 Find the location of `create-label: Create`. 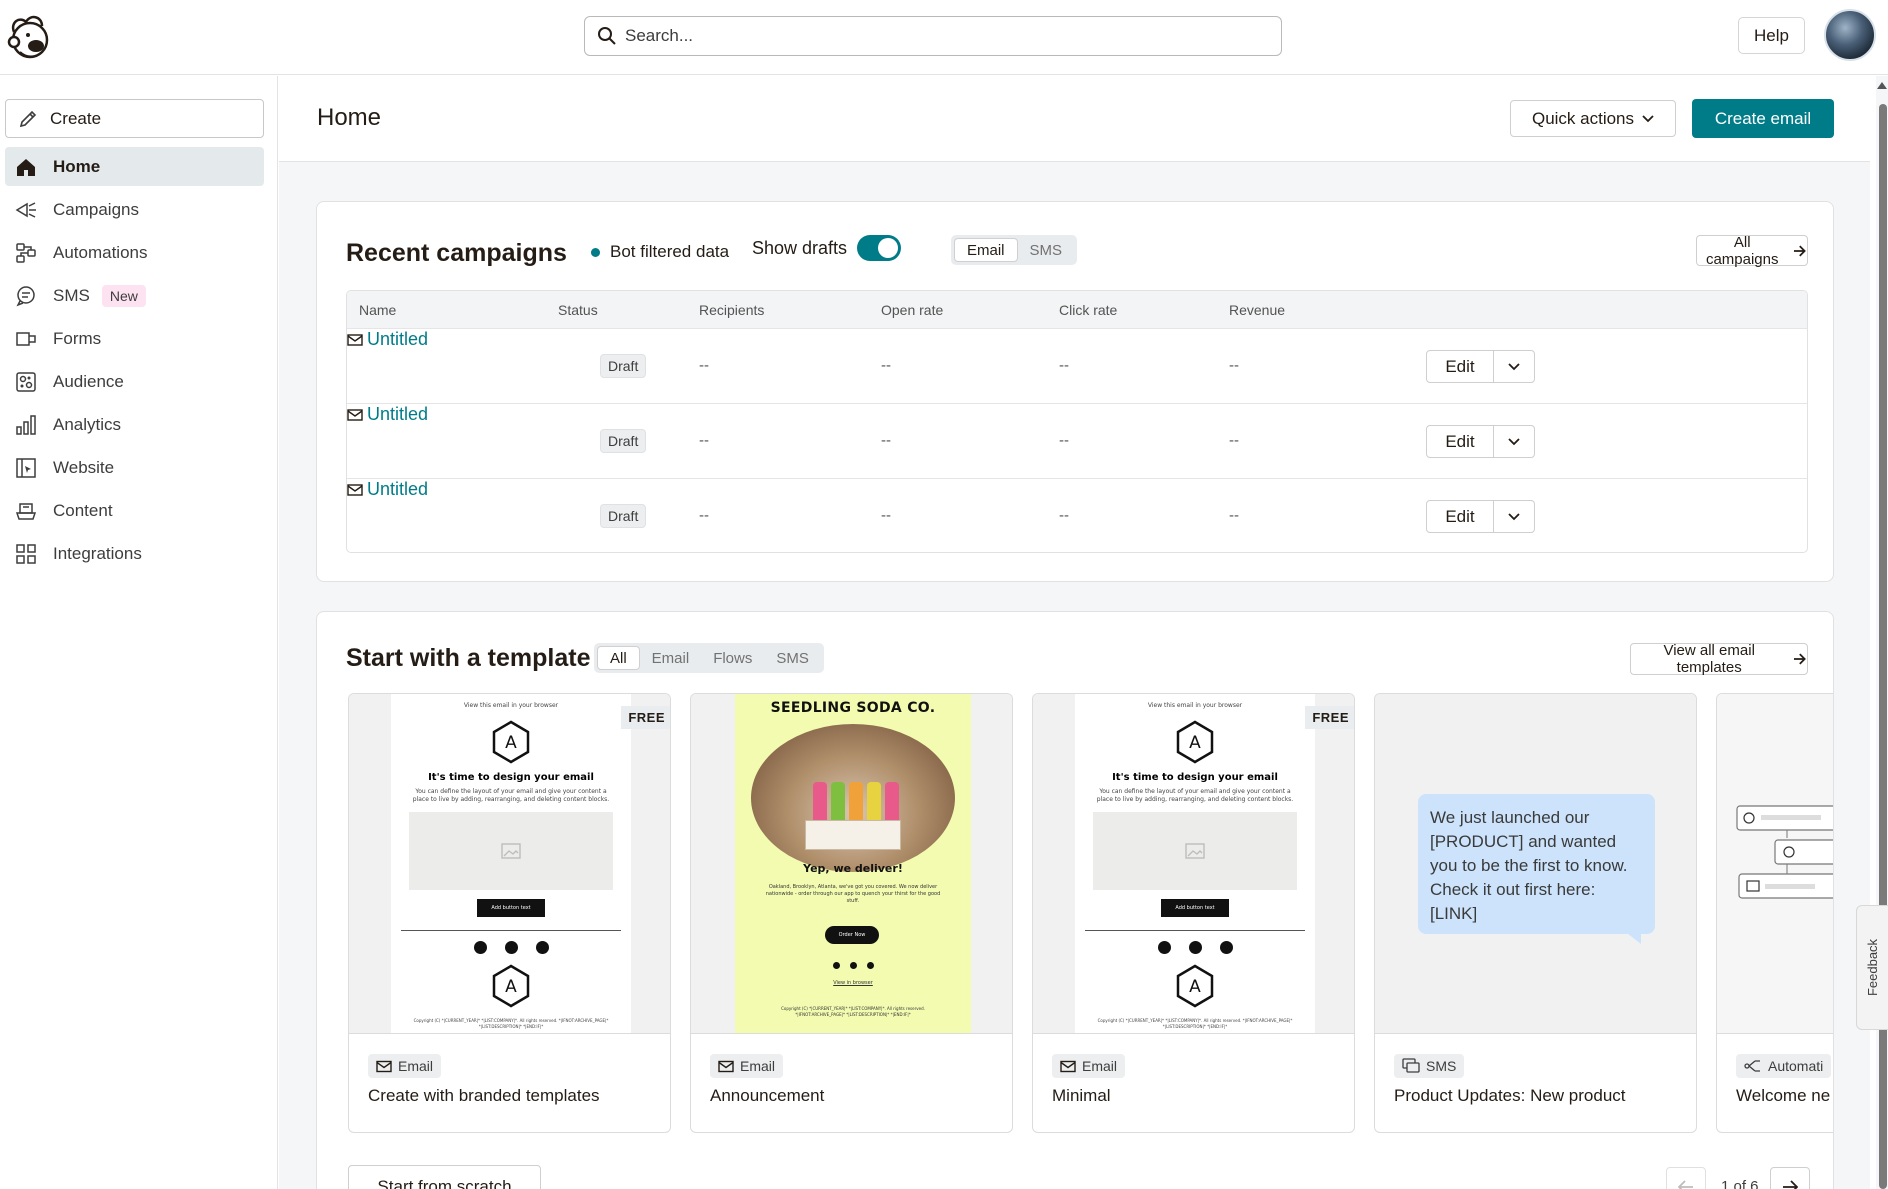

create-label: Create is located at coordinates (76, 118).